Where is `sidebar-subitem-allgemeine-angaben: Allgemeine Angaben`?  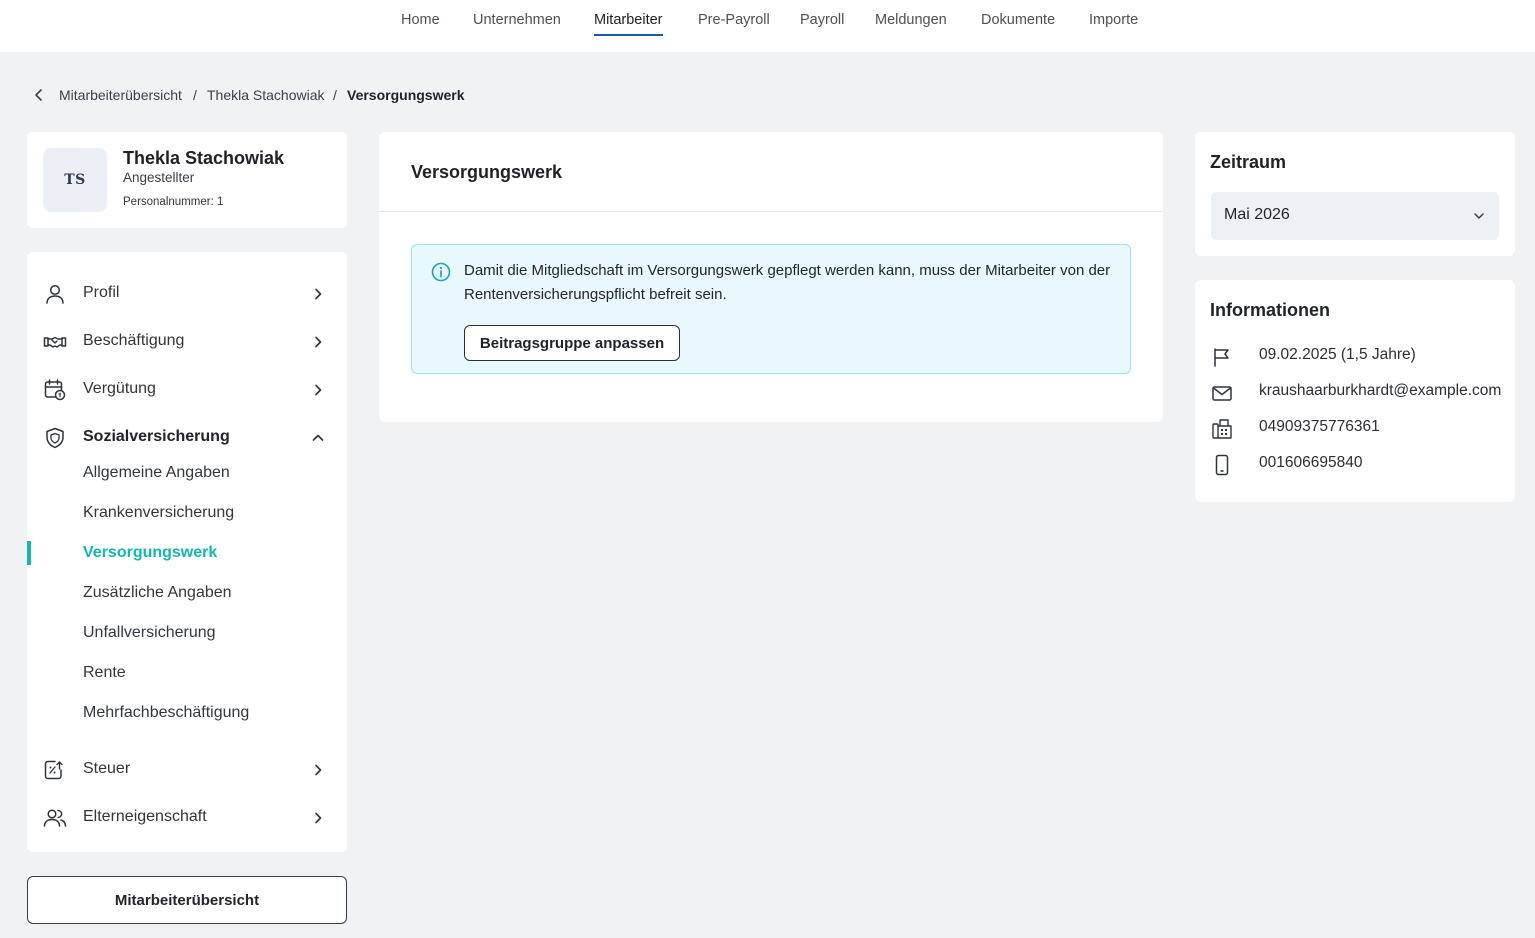 sidebar-subitem-allgemeine-angaben: Allgemeine Angaben is located at coordinates (187, 473).